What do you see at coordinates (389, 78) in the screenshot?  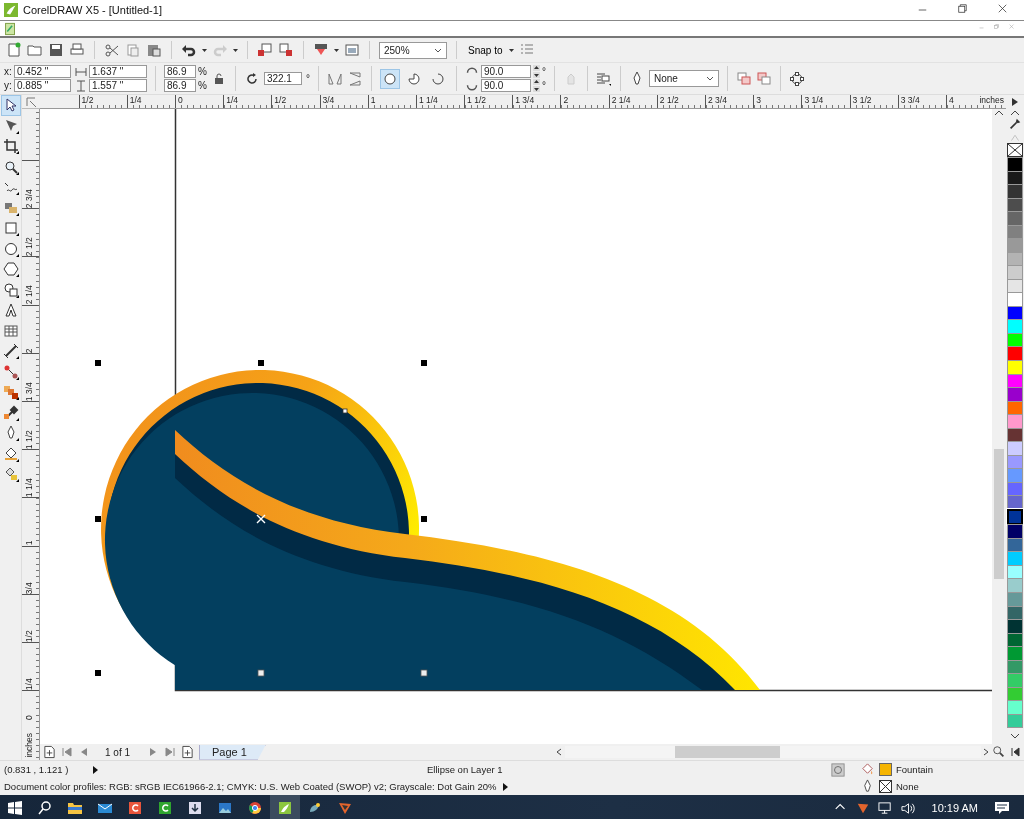 I see `ellipse-mode-button` at bounding box center [389, 78].